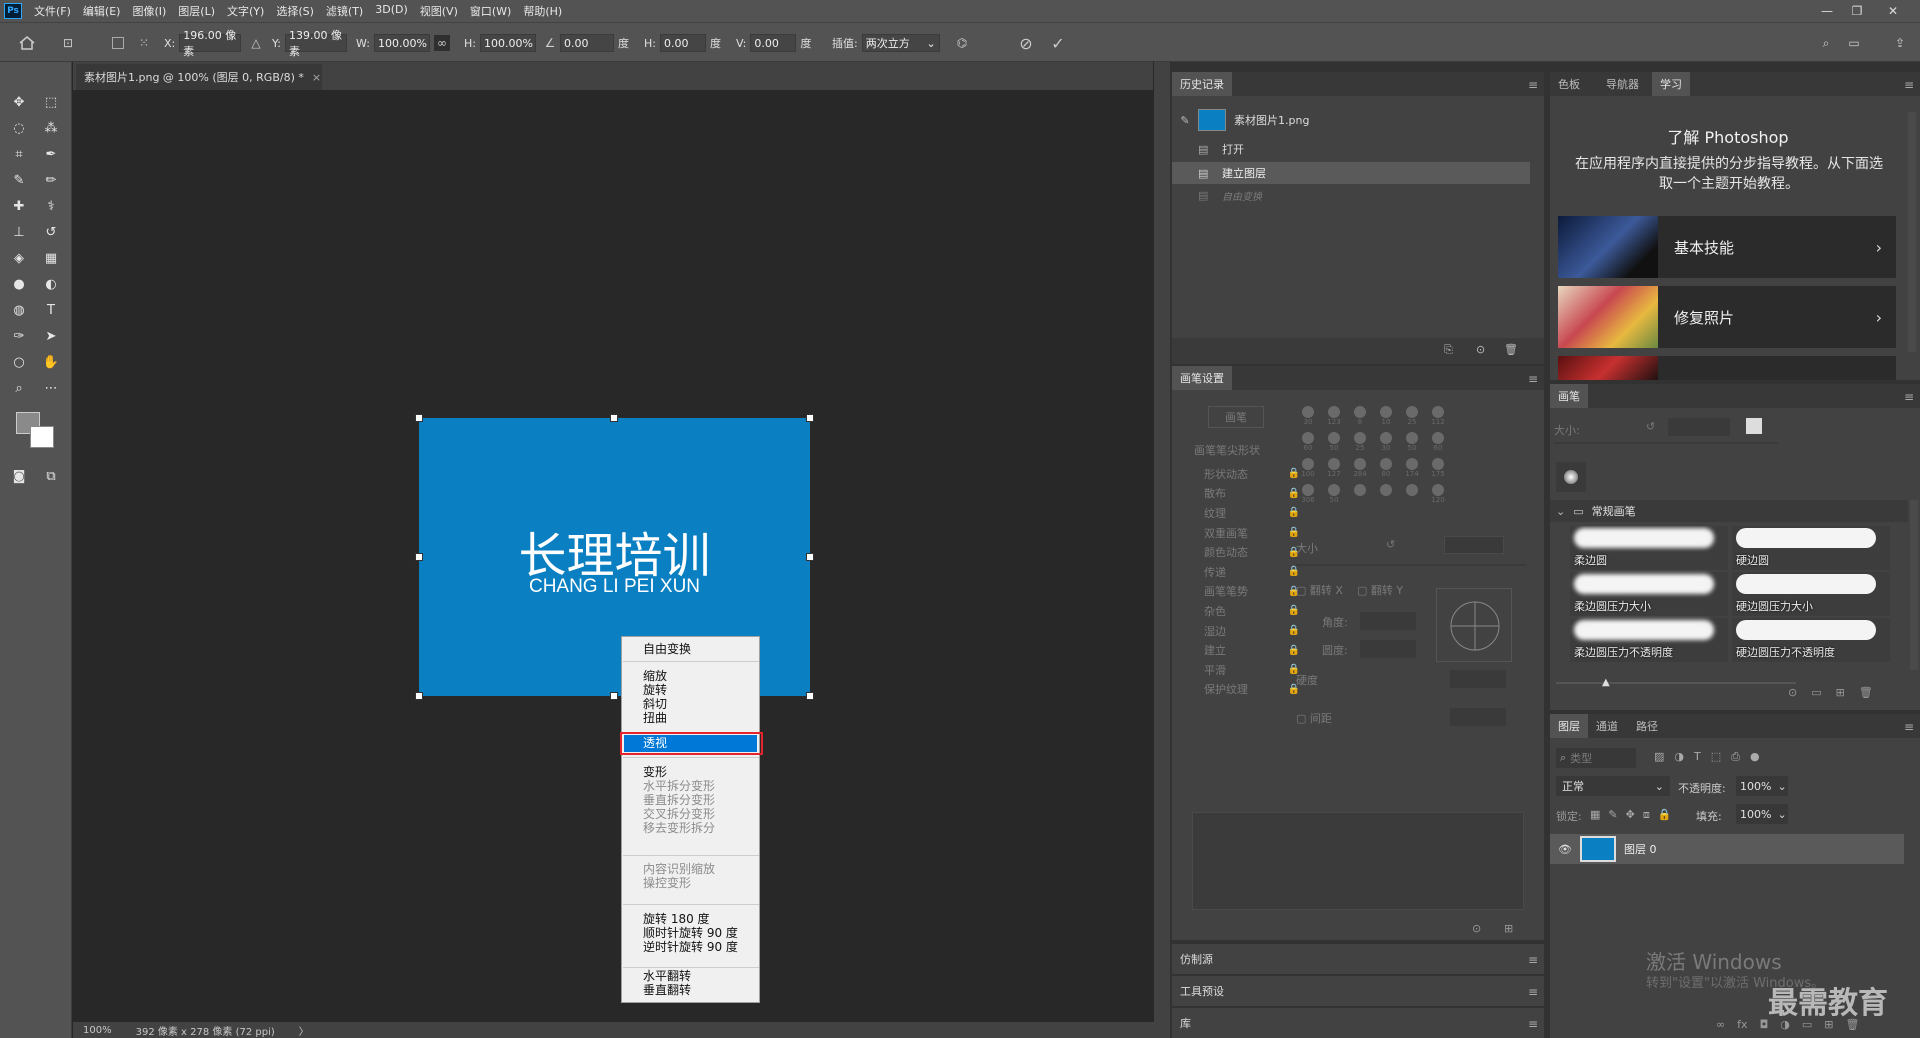  I want to click on new-group-icon: ▭, so click(1807, 1024).